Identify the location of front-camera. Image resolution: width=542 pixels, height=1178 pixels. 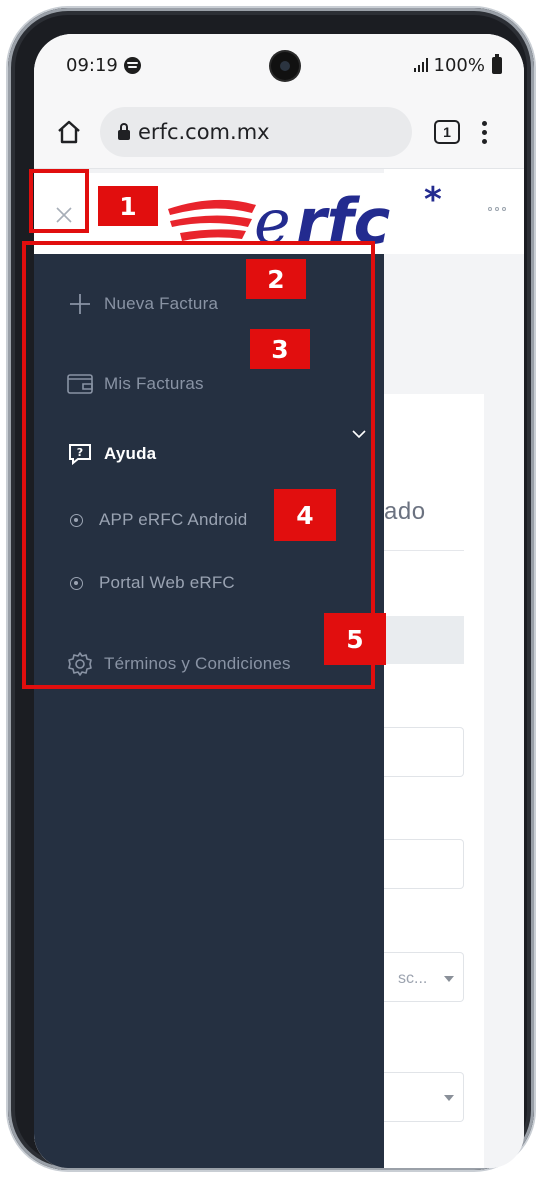
(285, 66).